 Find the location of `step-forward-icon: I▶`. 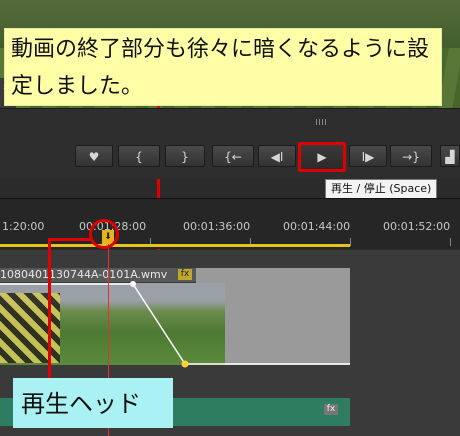

step-forward-icon: I▶ is located at coordinates (368, 157).